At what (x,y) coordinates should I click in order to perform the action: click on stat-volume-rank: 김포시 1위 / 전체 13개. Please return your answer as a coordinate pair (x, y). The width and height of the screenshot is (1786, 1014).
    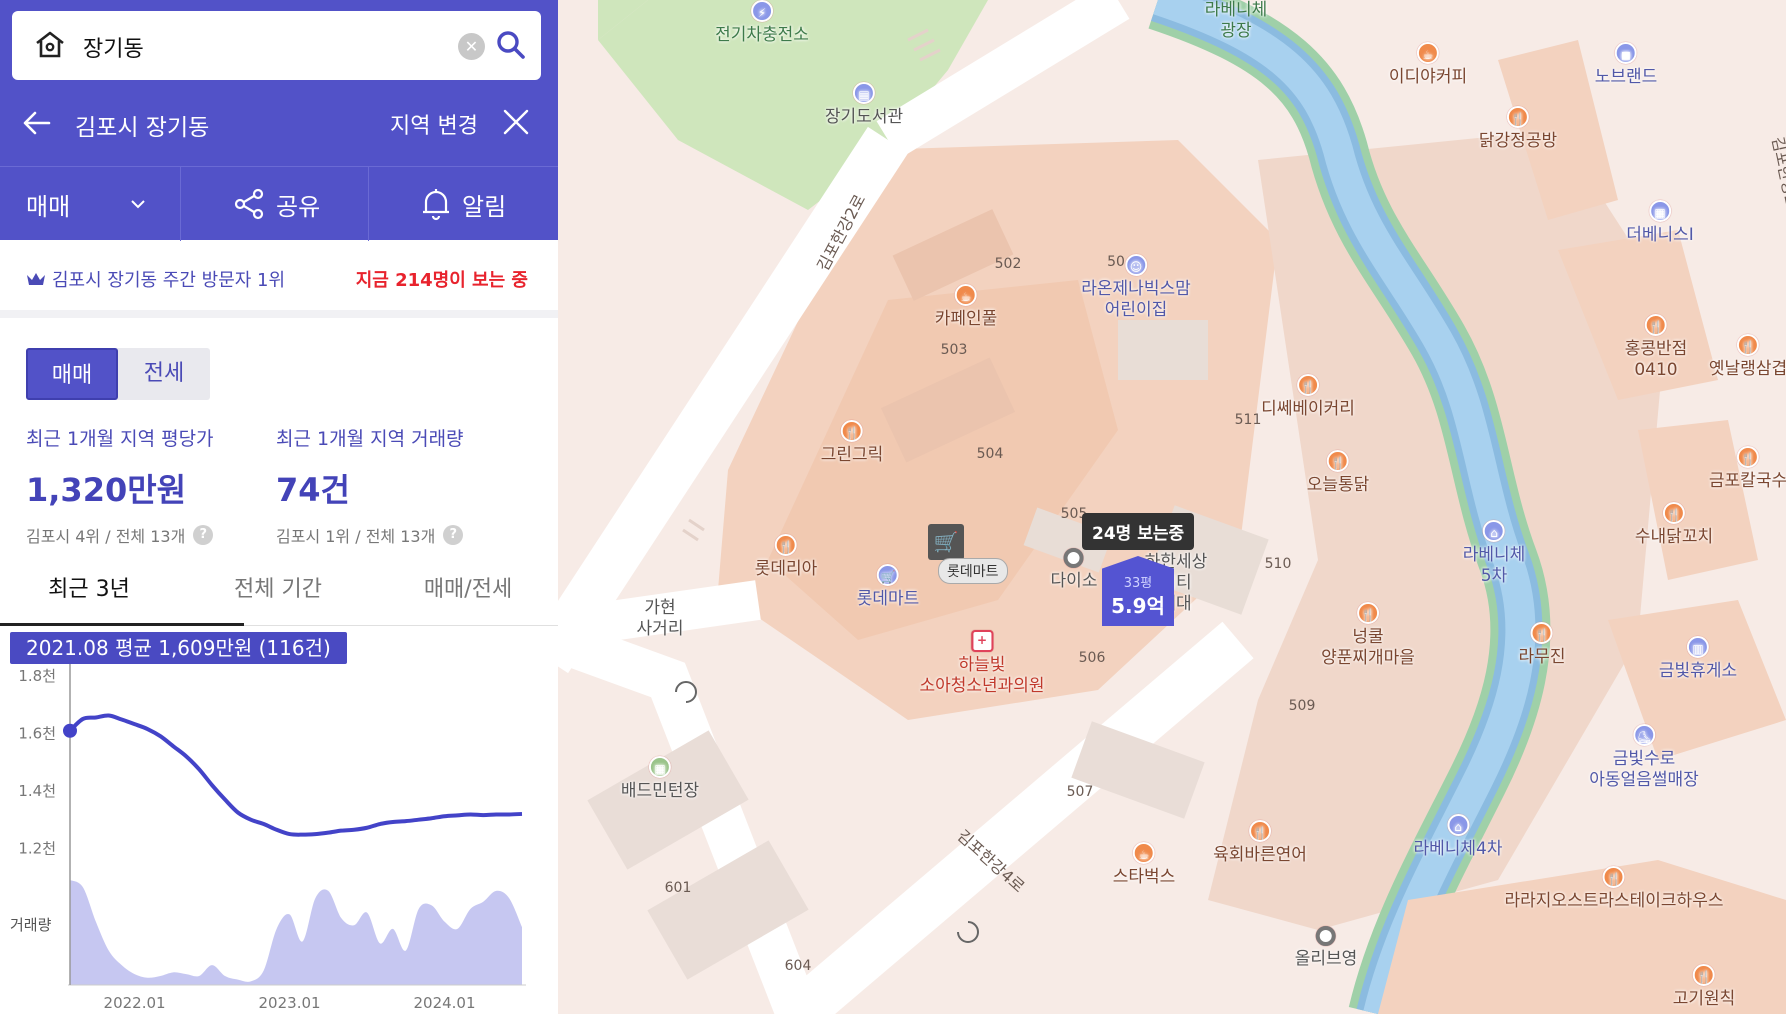
    Looking at the image, I should click on (356, 536).